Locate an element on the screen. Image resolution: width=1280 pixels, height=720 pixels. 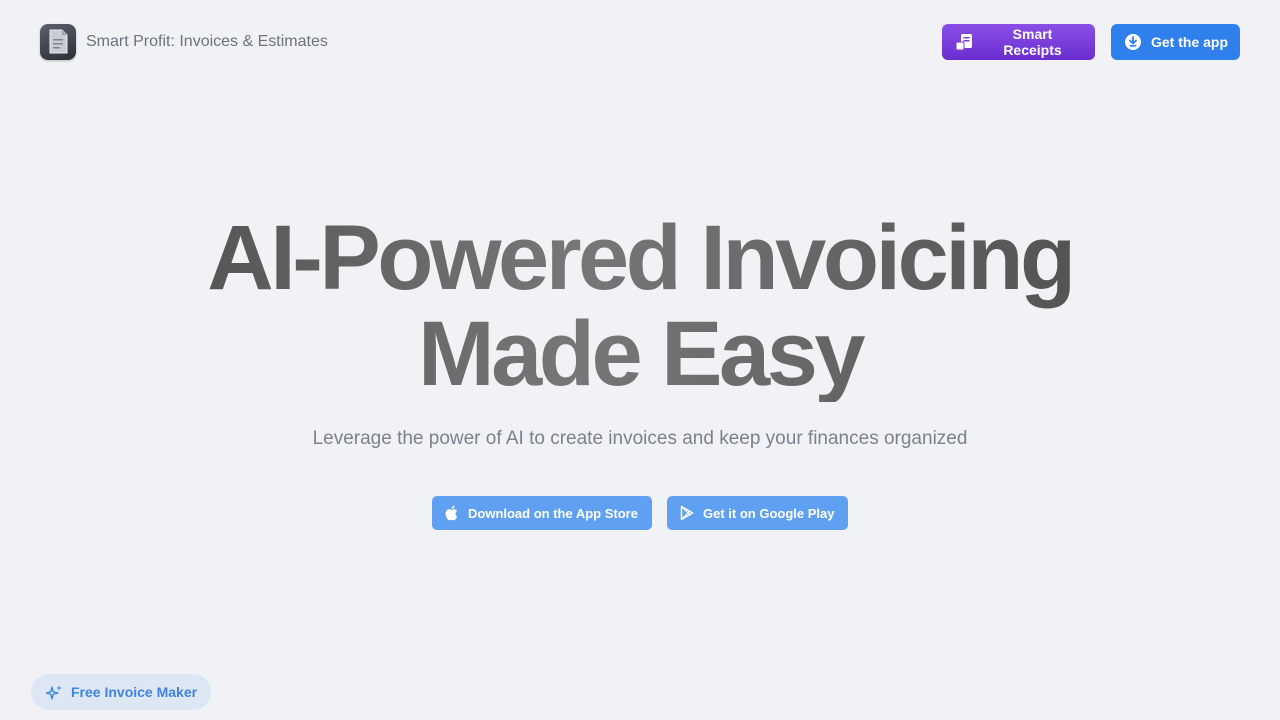
google-play-button: Get it on Google Play is located at coordinates (757, 513).